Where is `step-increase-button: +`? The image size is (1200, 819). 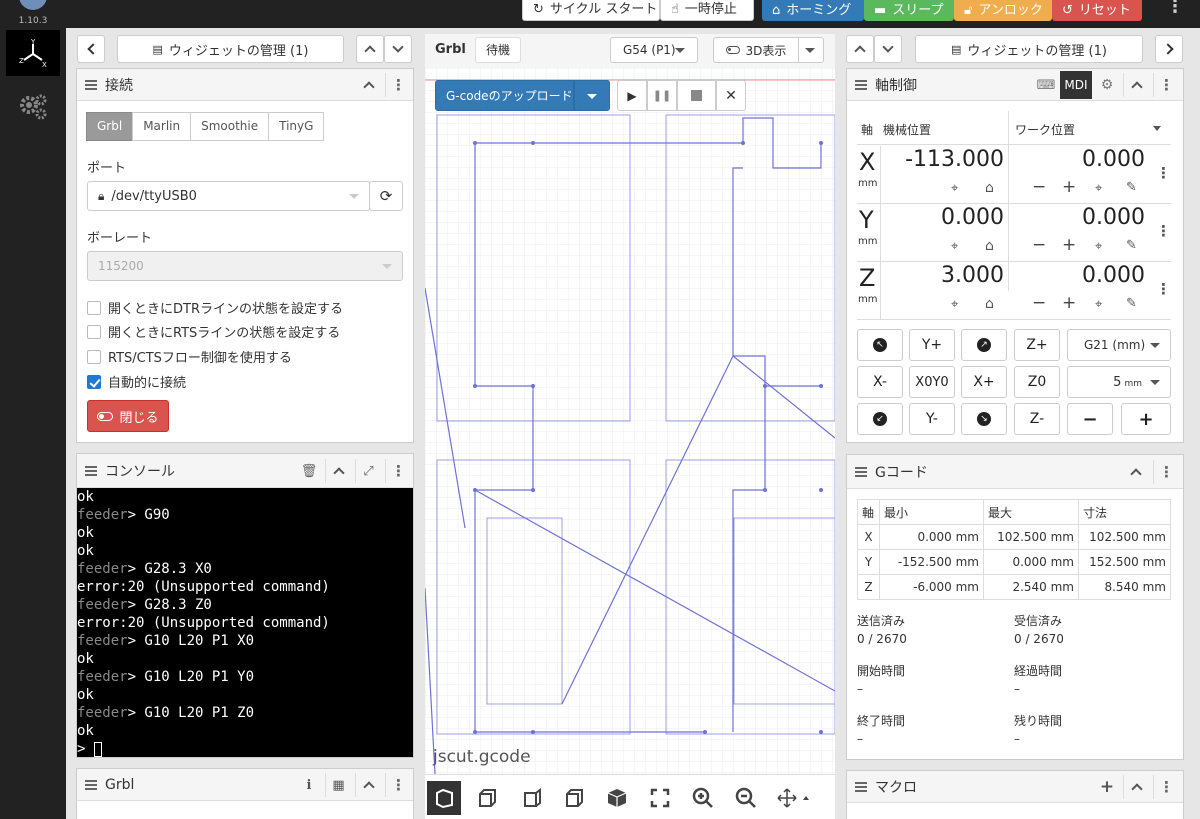
step-increase-button: + is located at coordinates (1146, 419).